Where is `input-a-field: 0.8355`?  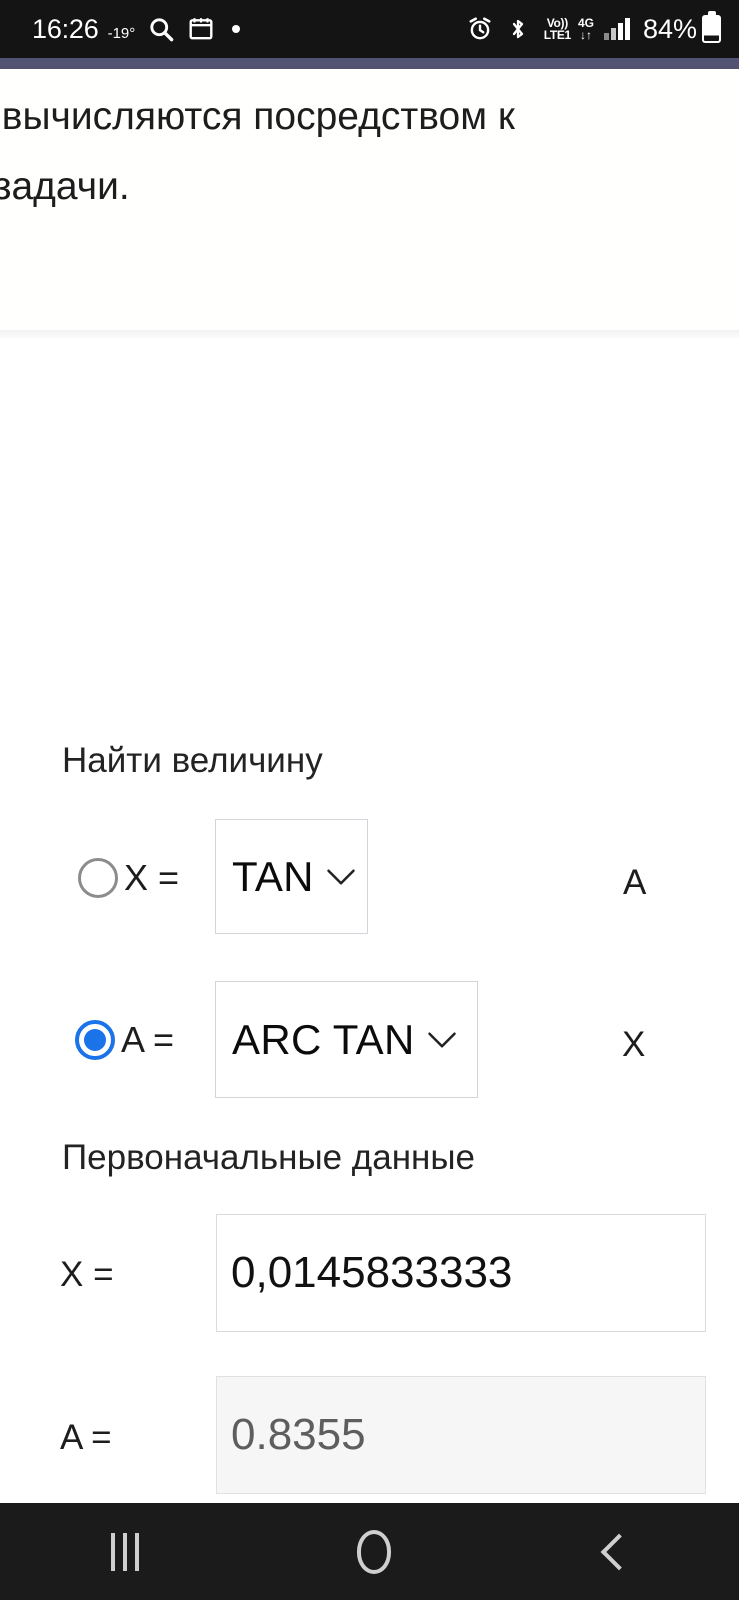
input-a-field: 0.8355 is located at coordinates (461, 1435).